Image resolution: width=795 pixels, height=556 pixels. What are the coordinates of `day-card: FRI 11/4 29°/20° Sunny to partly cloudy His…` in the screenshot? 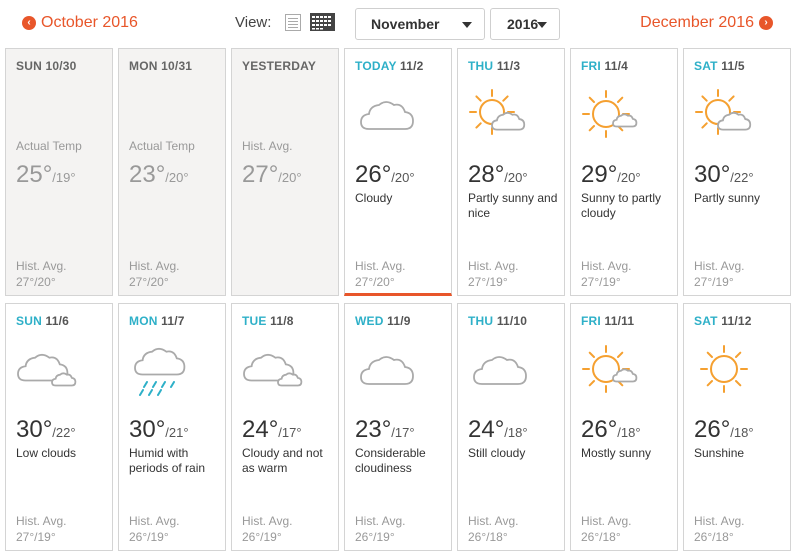 It's located at (624, 172).